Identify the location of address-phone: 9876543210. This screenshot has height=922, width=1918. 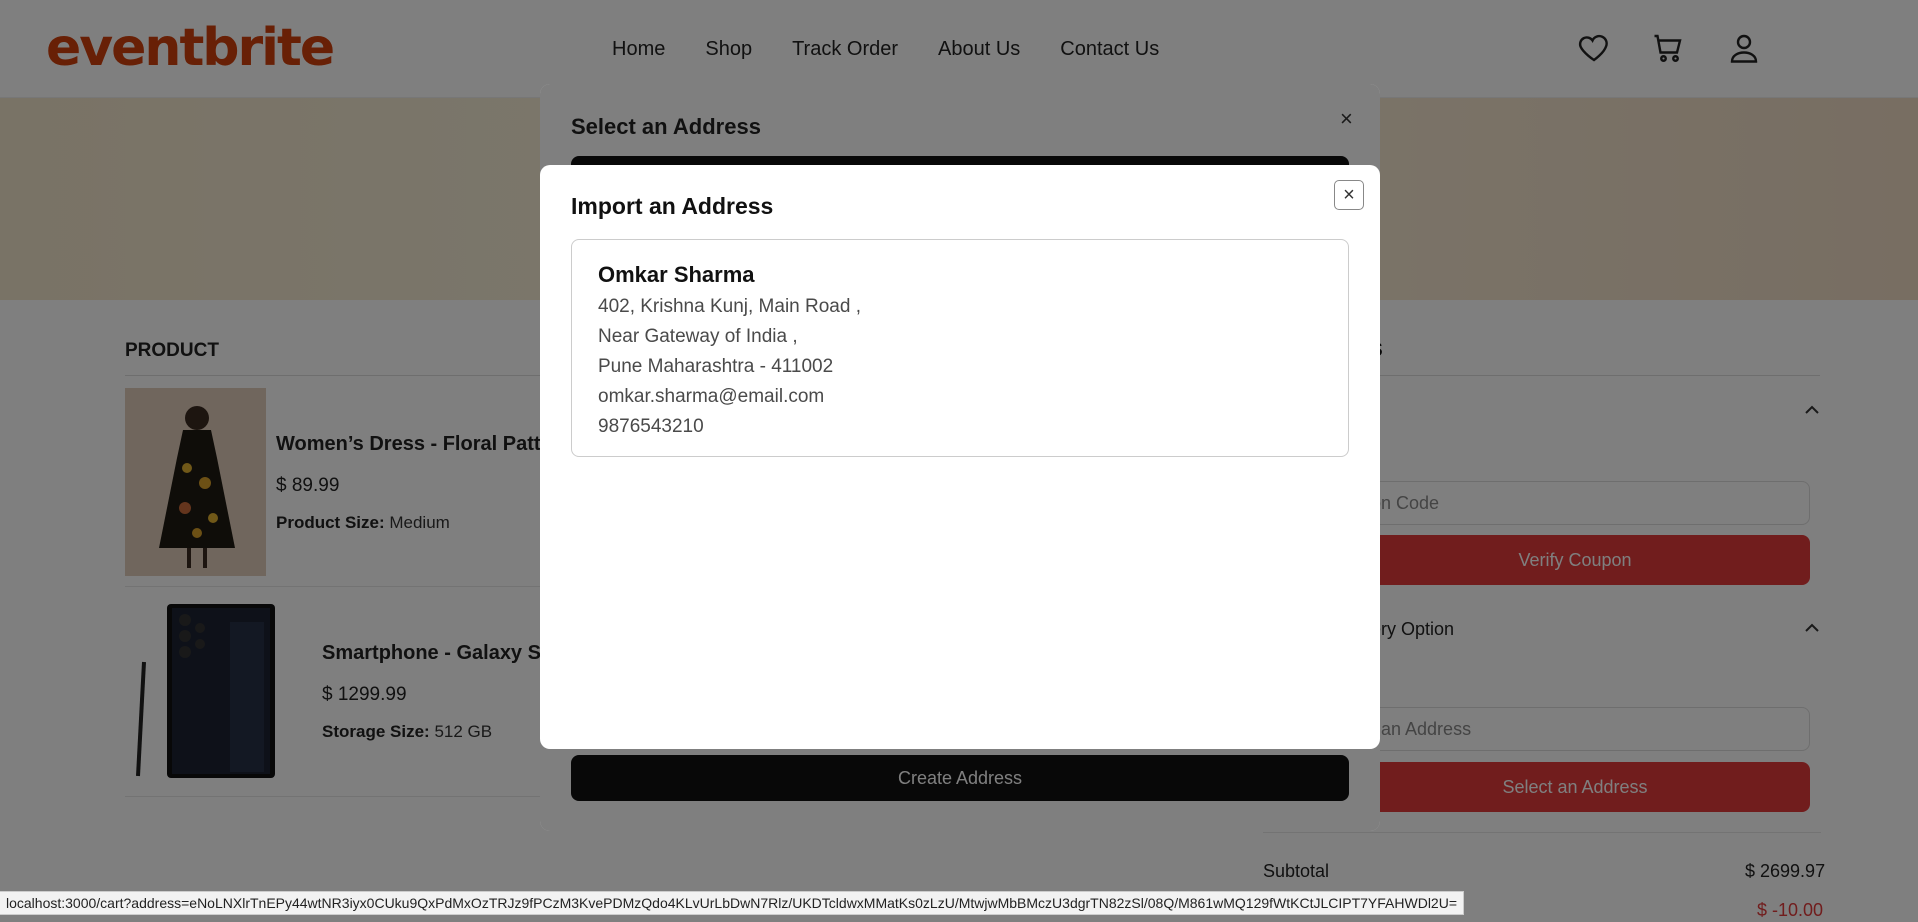
(651, 426).